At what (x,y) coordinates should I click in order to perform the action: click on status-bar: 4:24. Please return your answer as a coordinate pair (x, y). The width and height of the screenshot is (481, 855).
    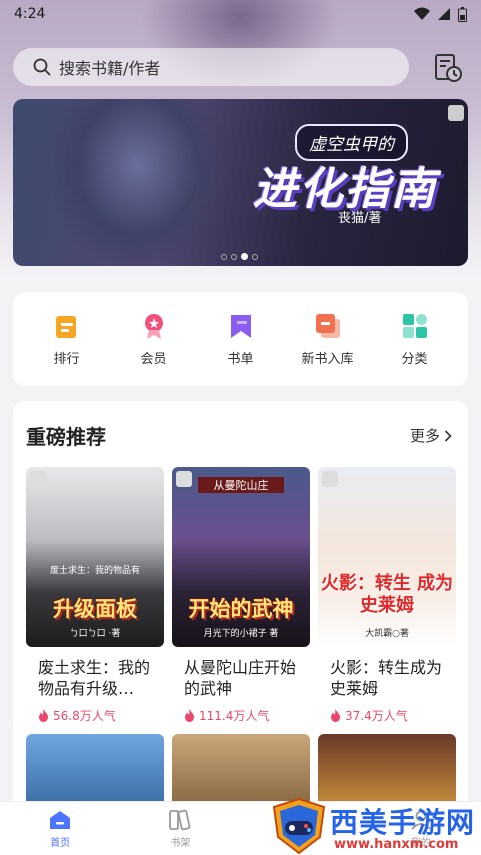
    Looking at the image, I should click on (240, 14).